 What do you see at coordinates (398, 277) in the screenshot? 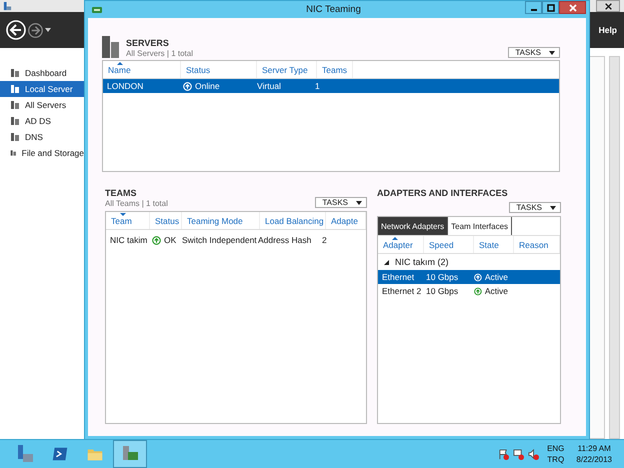
I see `table-cell: Ethernet` at bounding box center [398, 277].